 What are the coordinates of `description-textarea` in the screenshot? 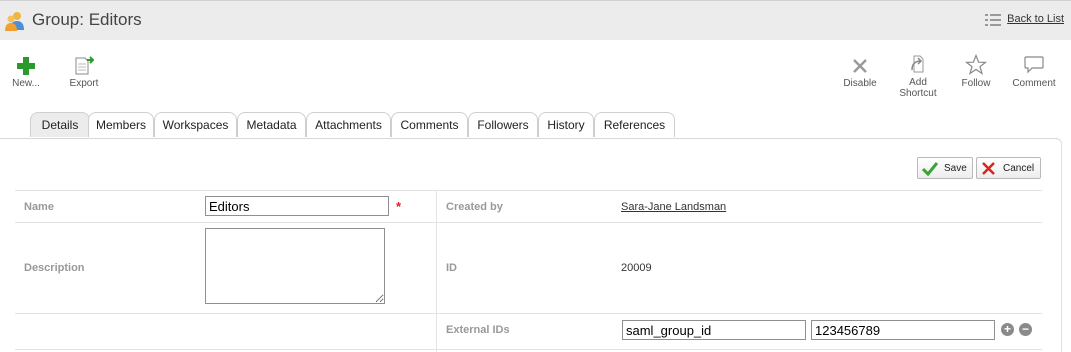 It's located at (295, 266).